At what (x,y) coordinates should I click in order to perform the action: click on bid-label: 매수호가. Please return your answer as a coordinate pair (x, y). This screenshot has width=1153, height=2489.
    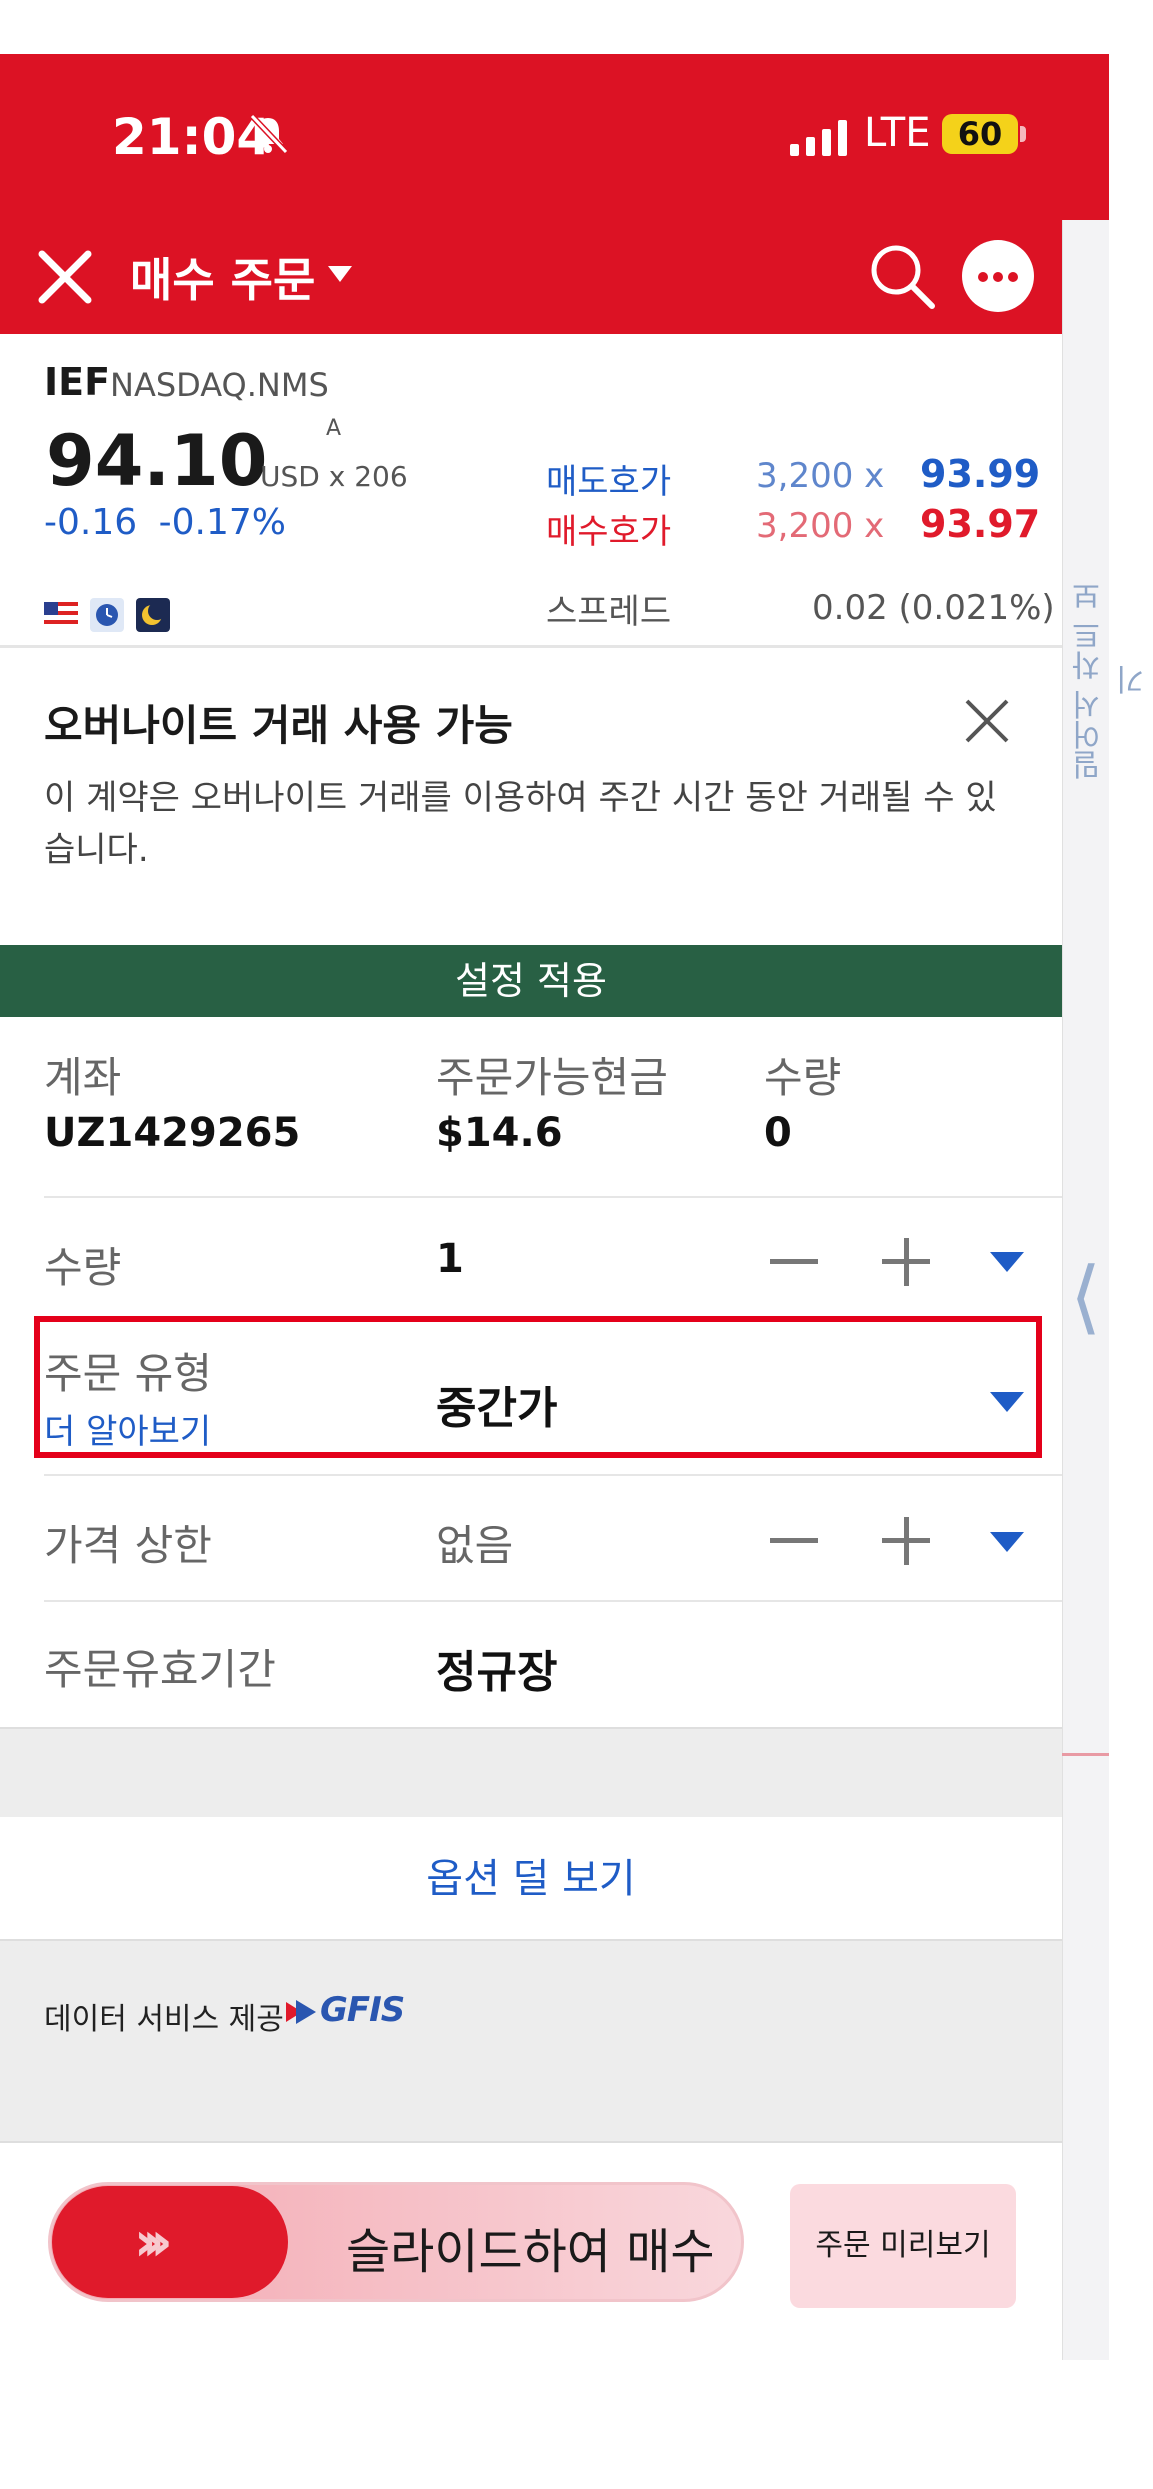
    Looking at the image, I should click on (609, 532).